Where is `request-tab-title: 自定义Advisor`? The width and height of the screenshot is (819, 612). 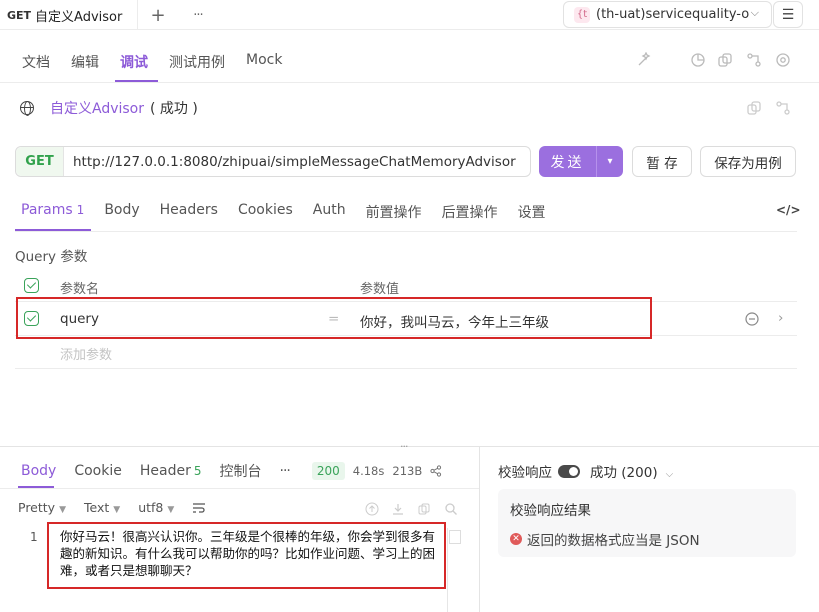 request-tab-title: 自定义Advisor is located at coordinates (79, 17).